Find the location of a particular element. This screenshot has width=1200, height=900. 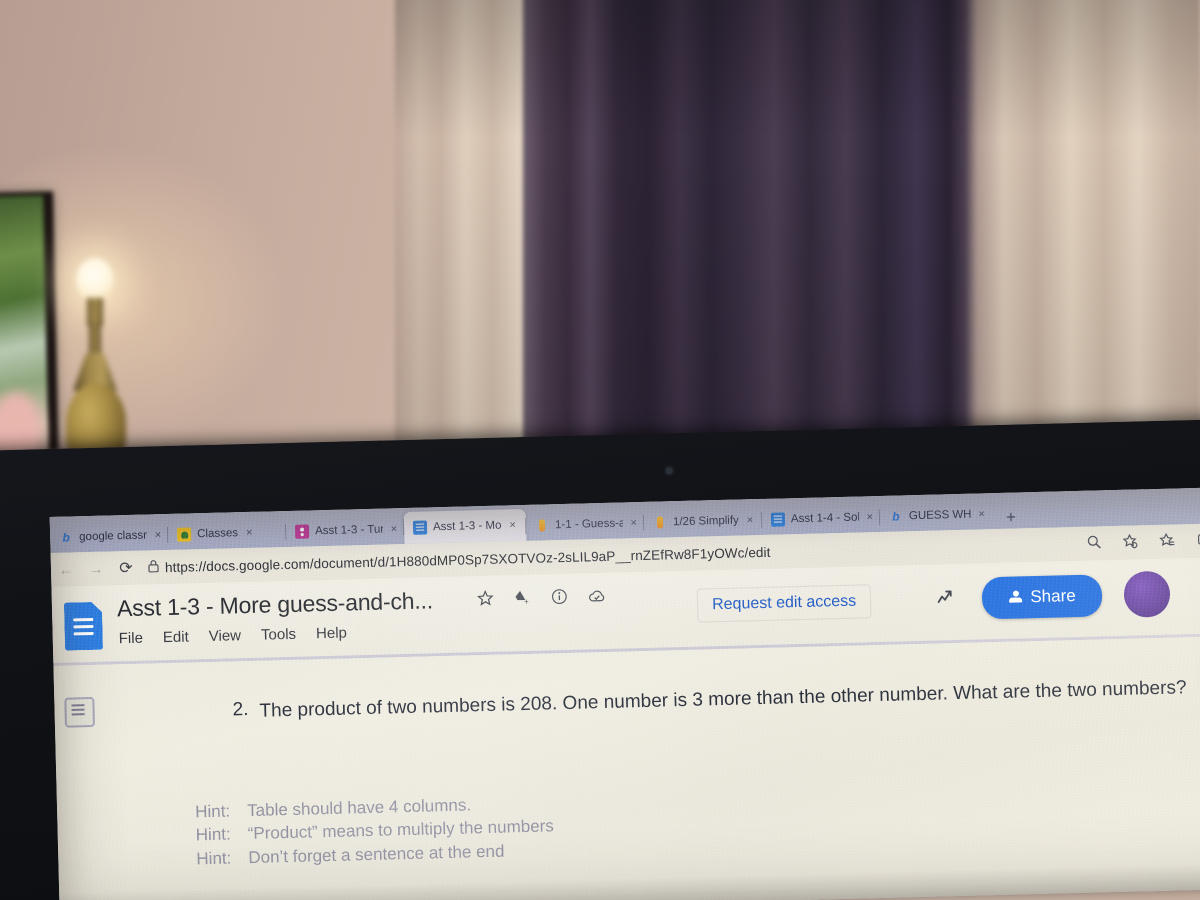

activity-trend-icon is located at coordinates (948, 599).